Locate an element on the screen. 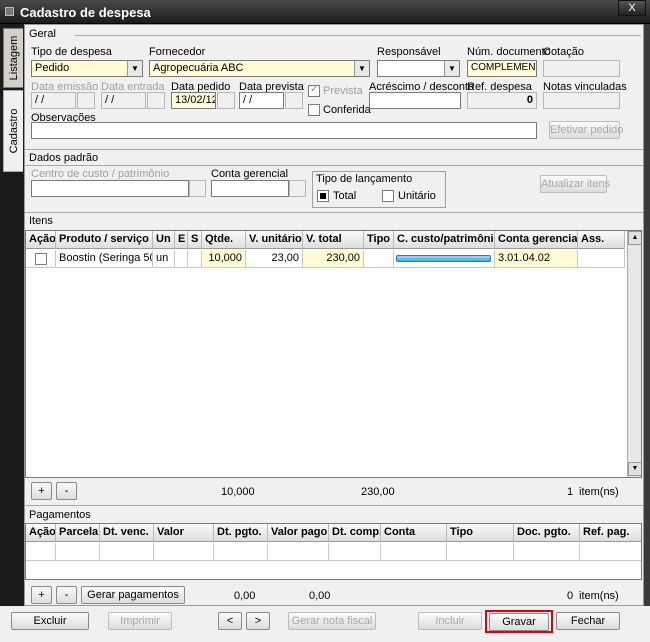  pagamentos-total-pago: 0,00 is located at coordinates (320, 596).